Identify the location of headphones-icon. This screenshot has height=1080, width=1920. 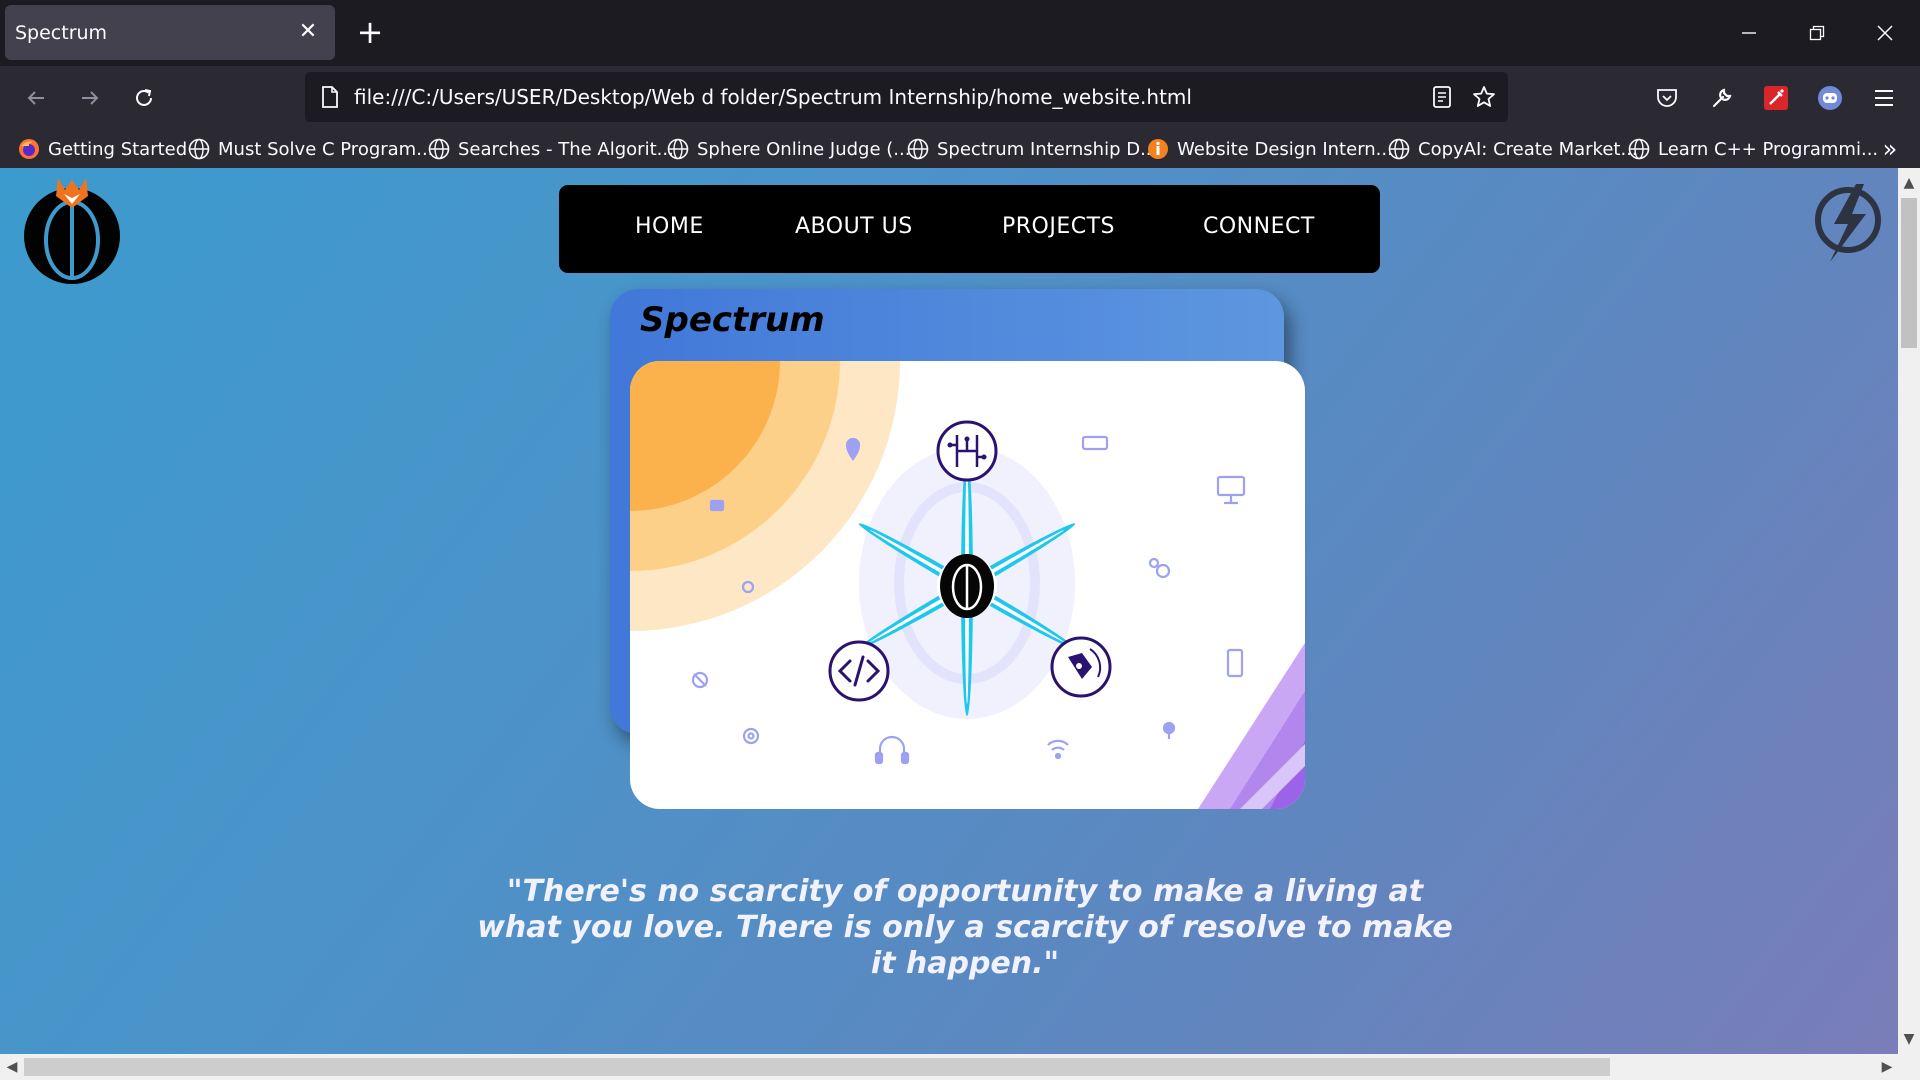
(892, 747).